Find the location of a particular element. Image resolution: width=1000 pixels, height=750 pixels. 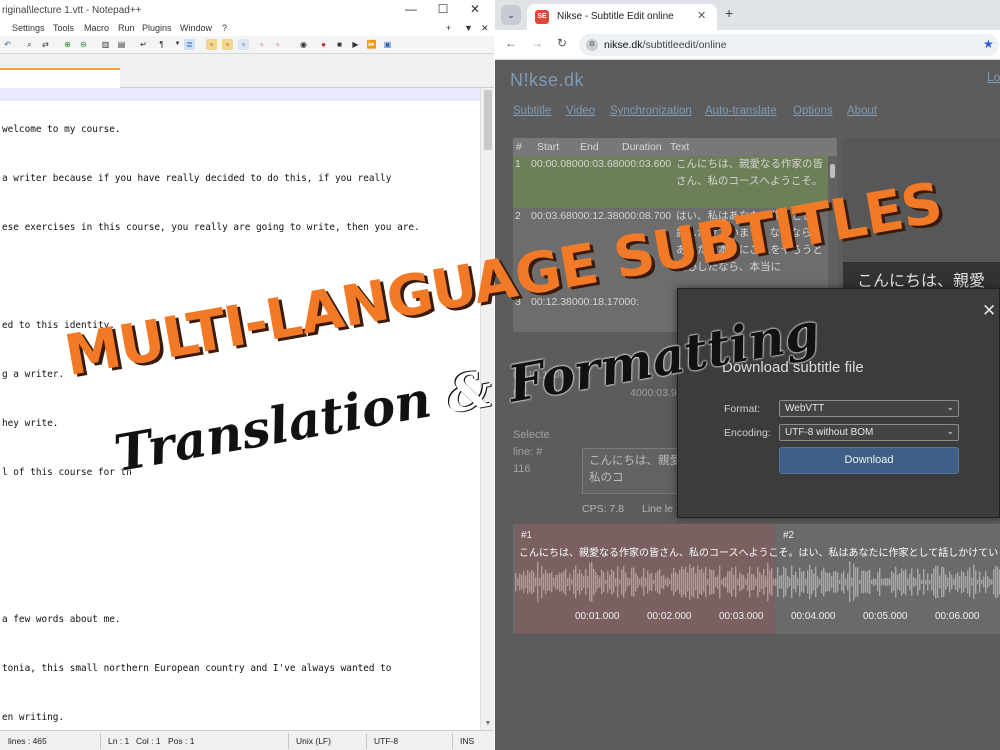

nav-options: Options is located at coordinates (813, 111).